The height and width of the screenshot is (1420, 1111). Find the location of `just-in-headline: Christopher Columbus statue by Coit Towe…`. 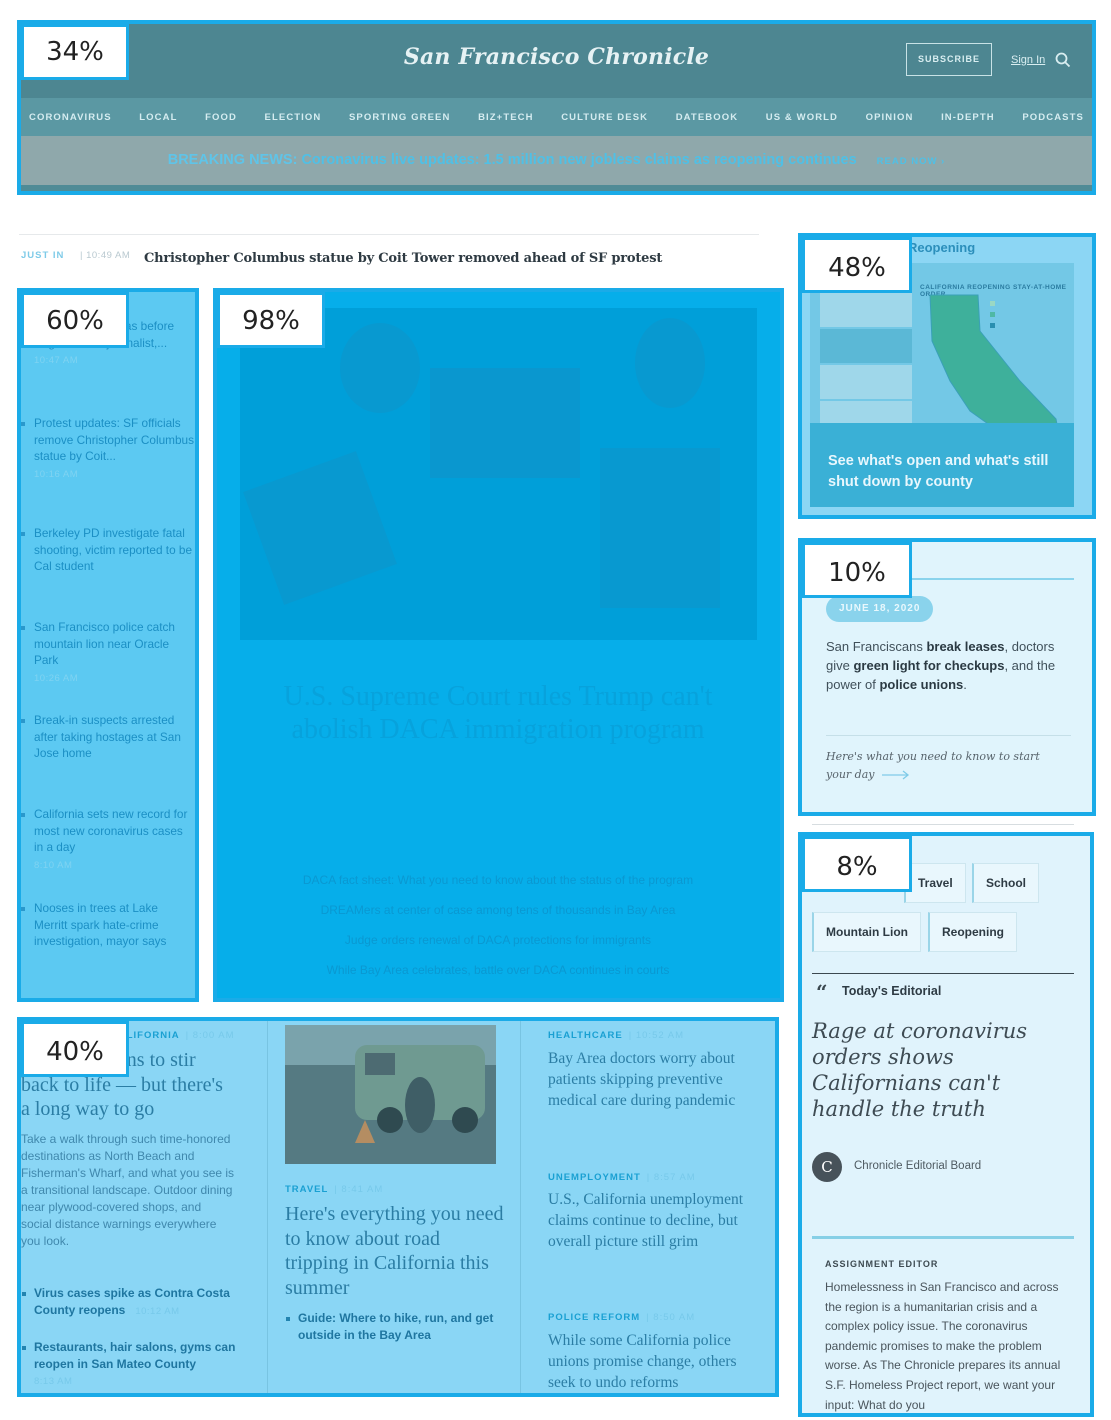

just-in-headline: Christopher Columbus statue by Coit Towe… is located at coordinates (403, 258).